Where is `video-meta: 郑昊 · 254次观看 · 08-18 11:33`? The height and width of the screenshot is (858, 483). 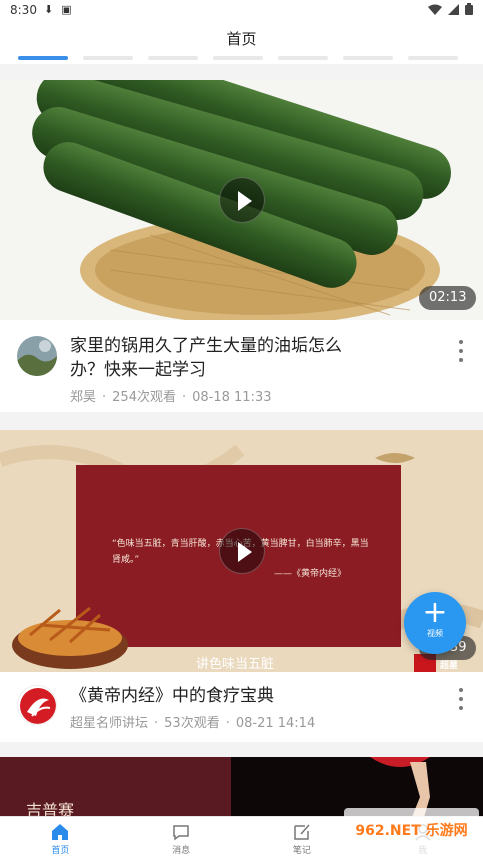 video-meta: 郑昊 · 254次观看 · 08-18 11:33 is located at coordinates (171, 397).